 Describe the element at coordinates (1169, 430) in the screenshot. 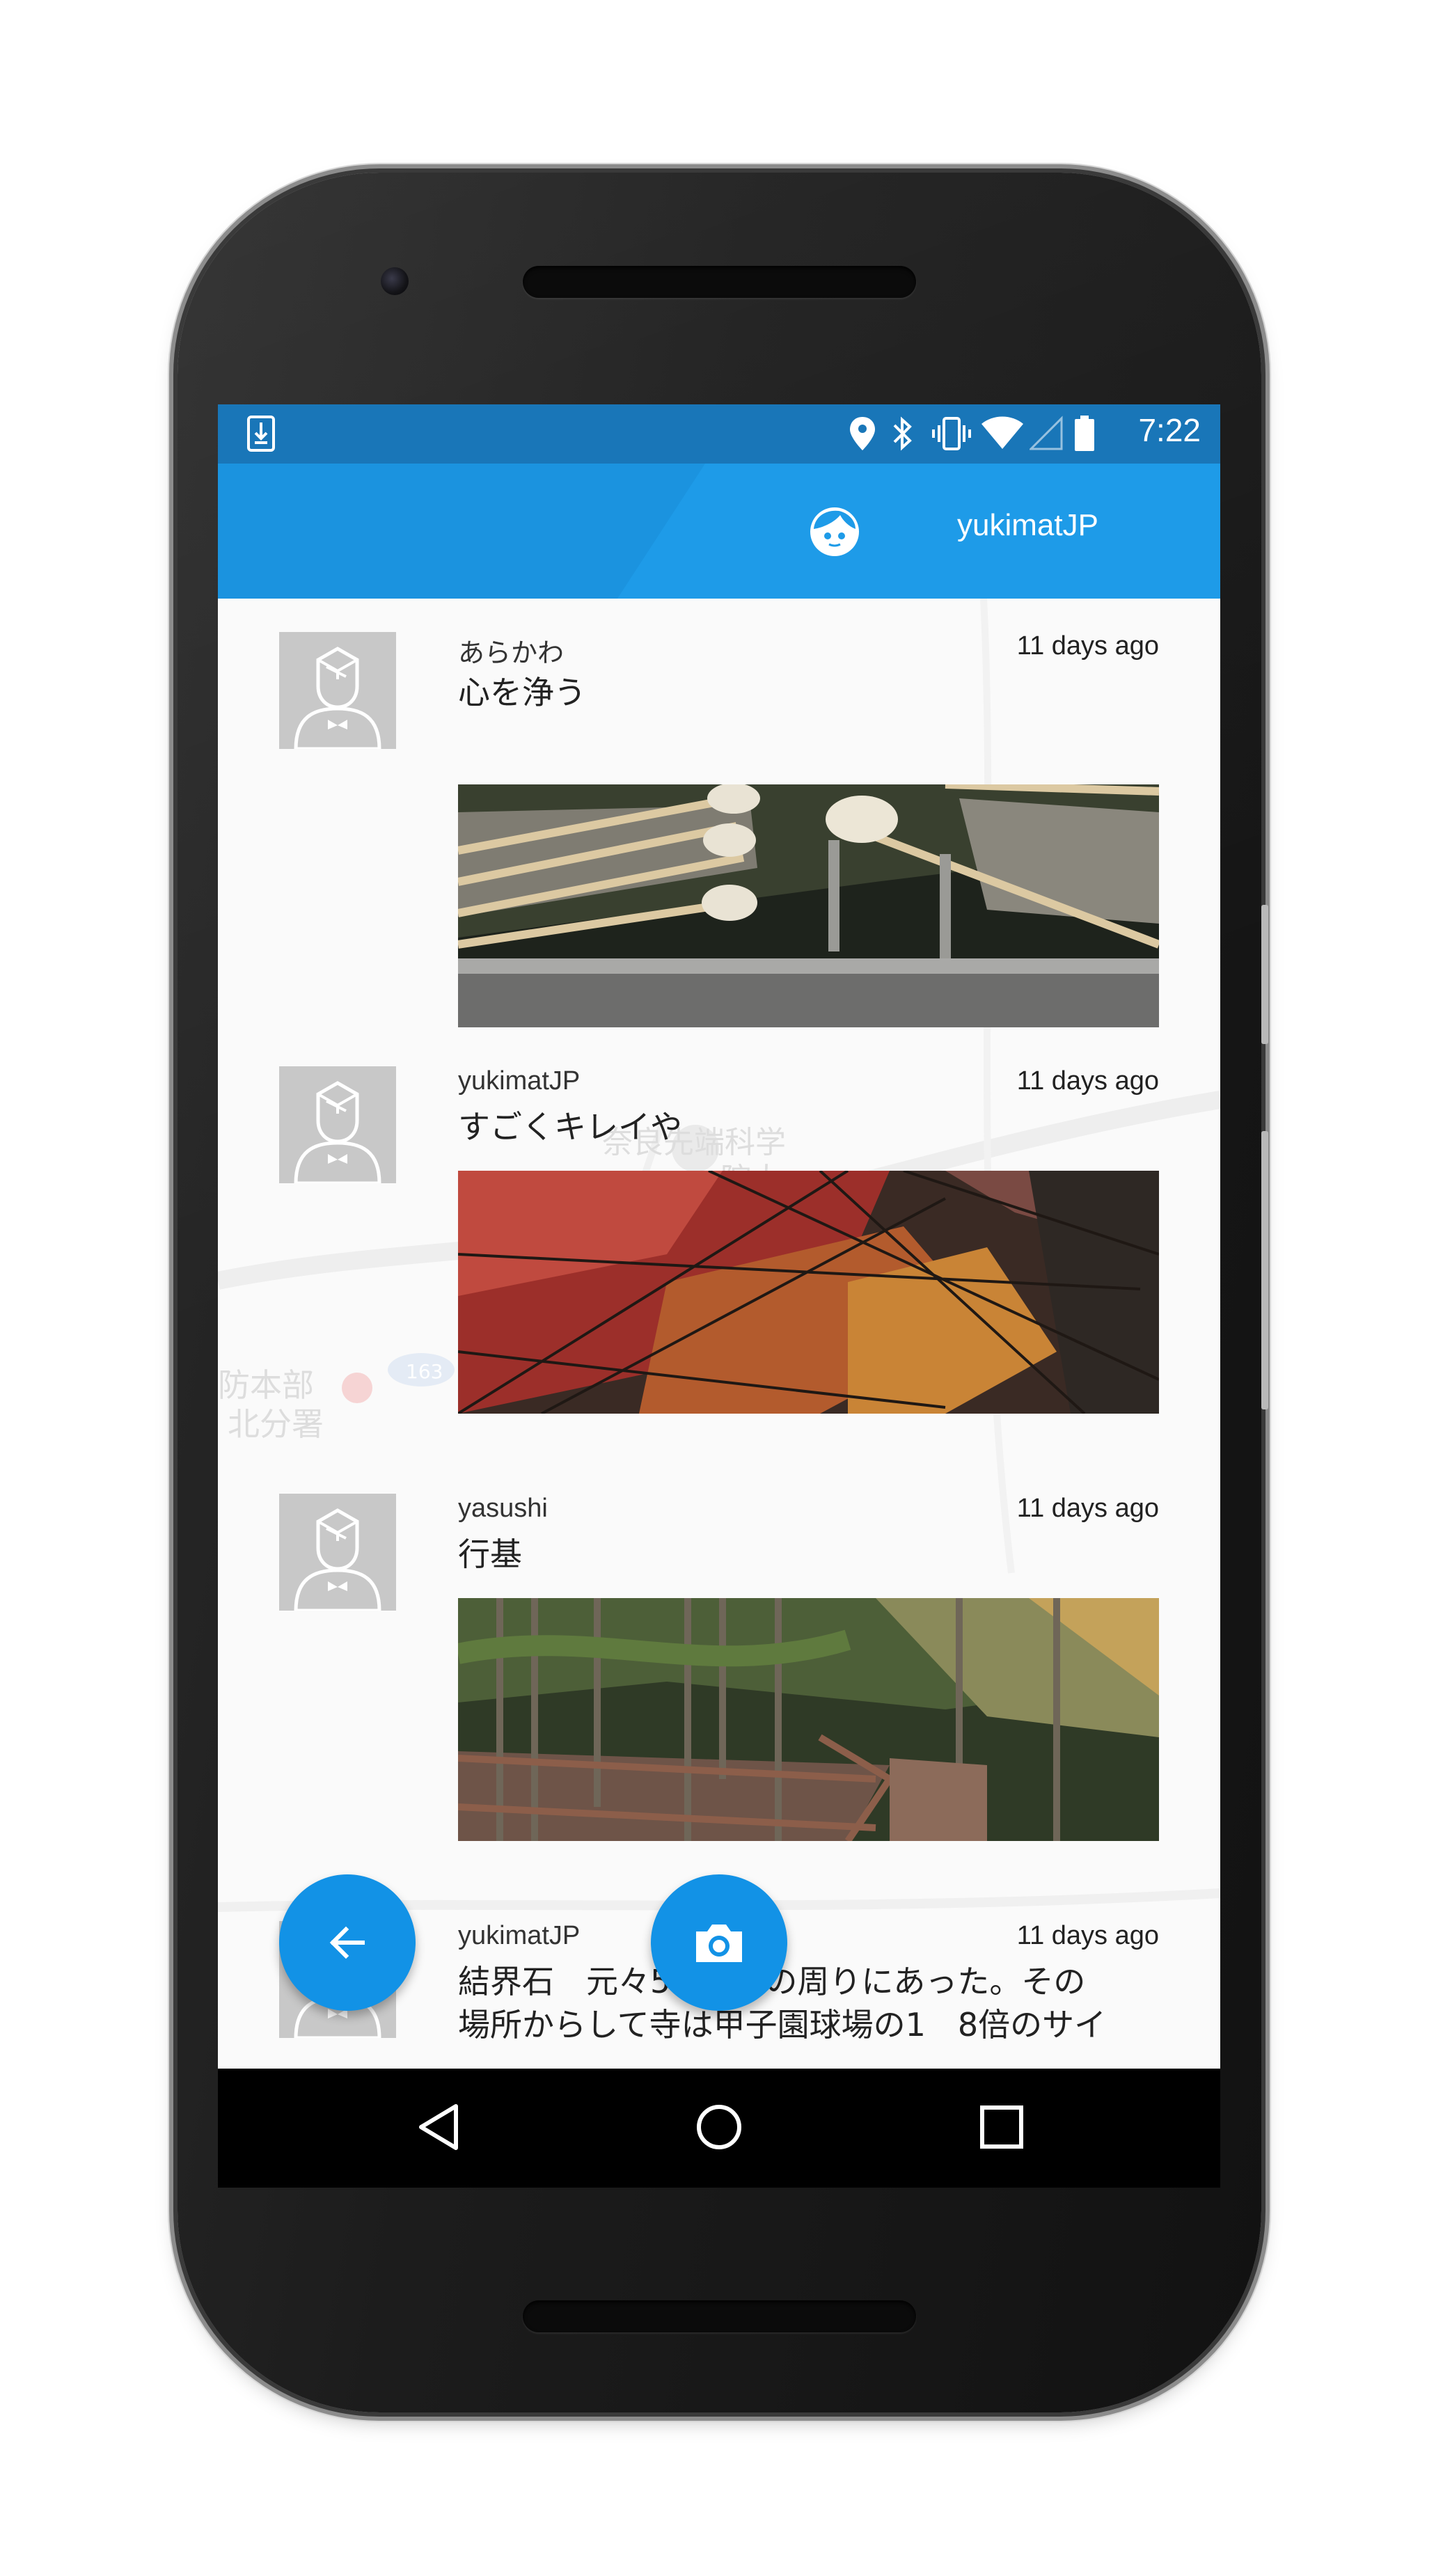

I see `status-time: 7:22` at that location.